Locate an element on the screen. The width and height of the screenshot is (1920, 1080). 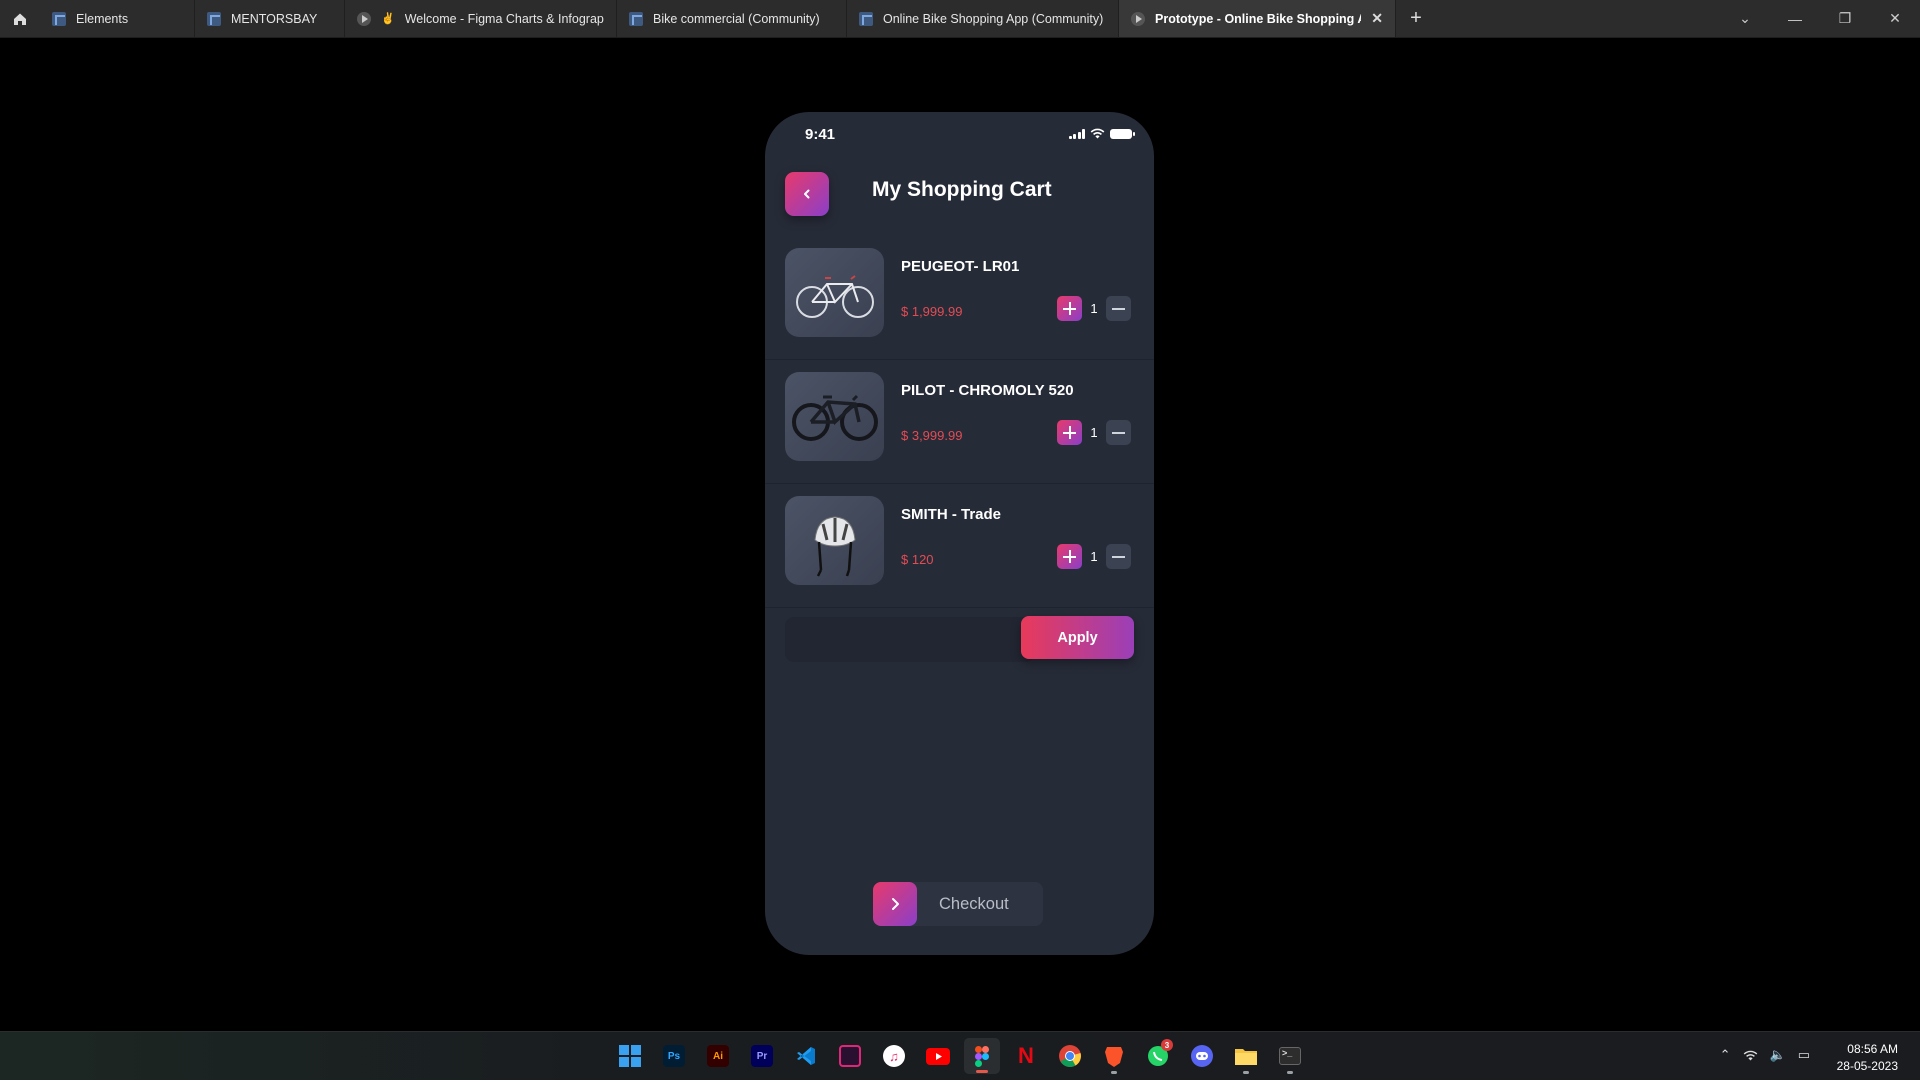
chrome-icon is located at coordinates (1070, 1056).